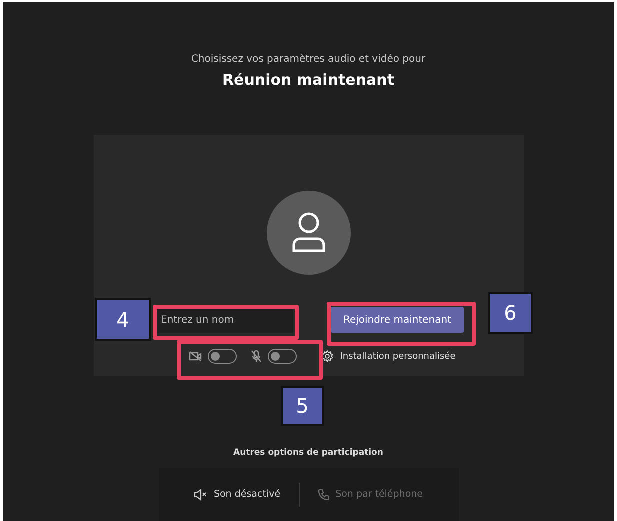 The image size is (617, 521). Describe the element at coordinates (397, 320) in the screenshot. I see `join-button: Rejoindre maintenant` at that location.